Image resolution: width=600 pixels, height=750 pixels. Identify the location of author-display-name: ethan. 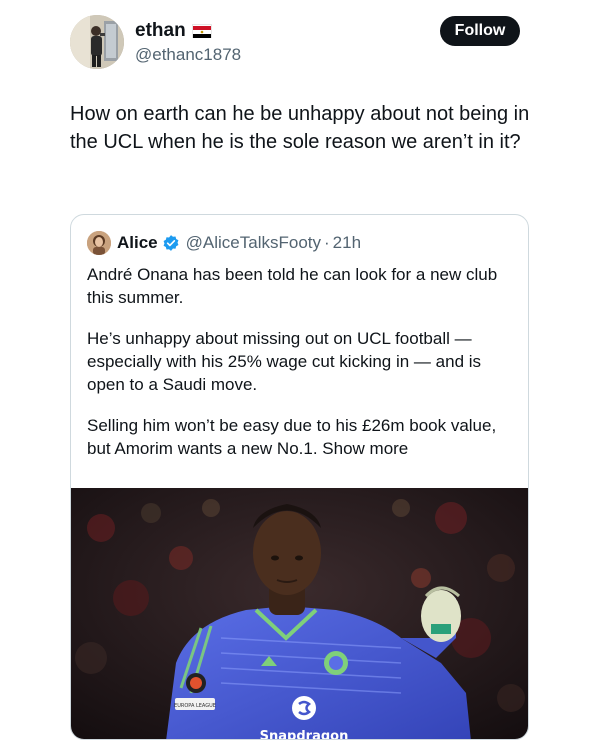
(160, 31).